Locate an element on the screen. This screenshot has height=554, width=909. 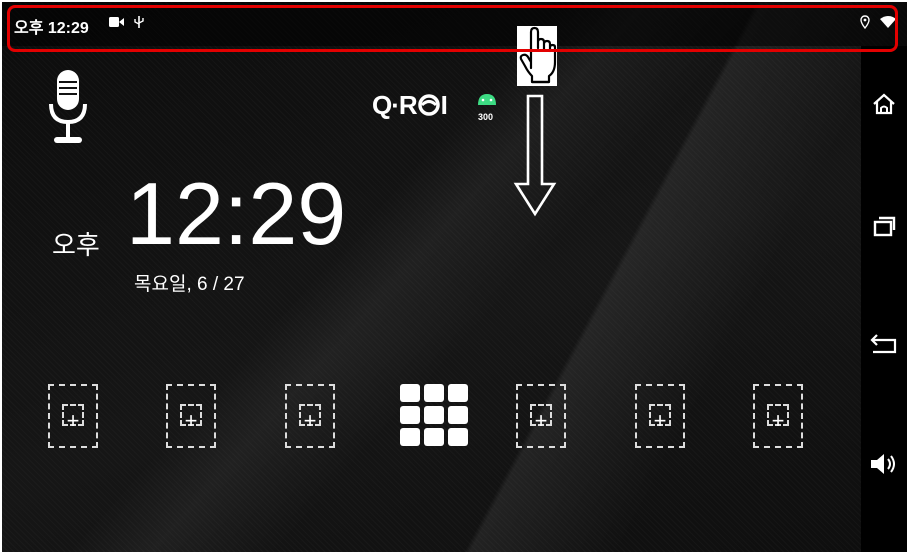
swipe-down-arrow-icon is located at coordinates (535, 158).